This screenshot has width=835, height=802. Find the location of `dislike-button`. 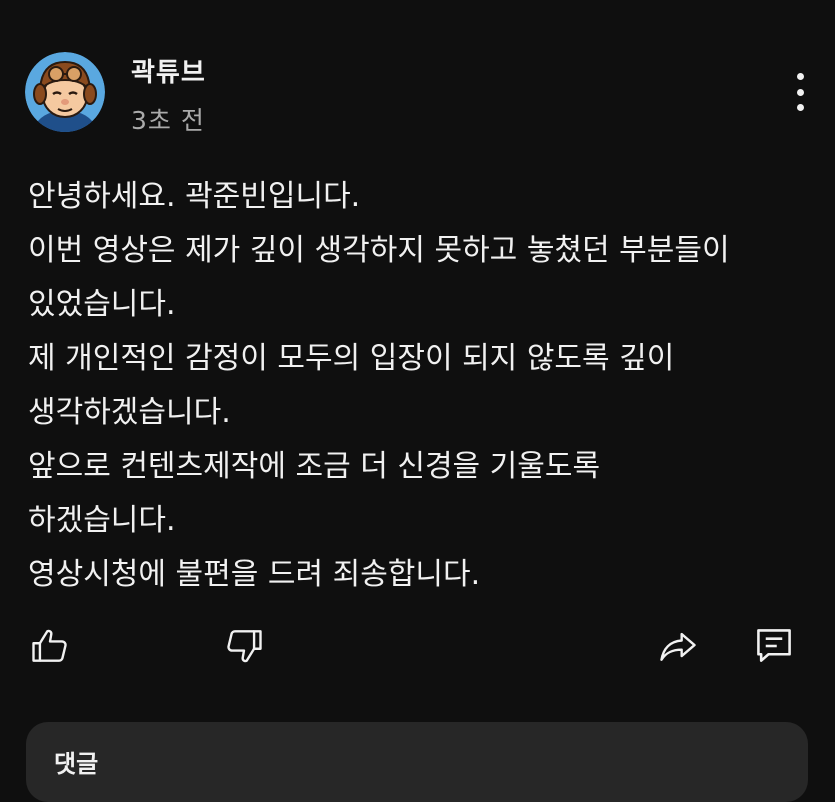

dislike-button is located at coordinates (244, 646).